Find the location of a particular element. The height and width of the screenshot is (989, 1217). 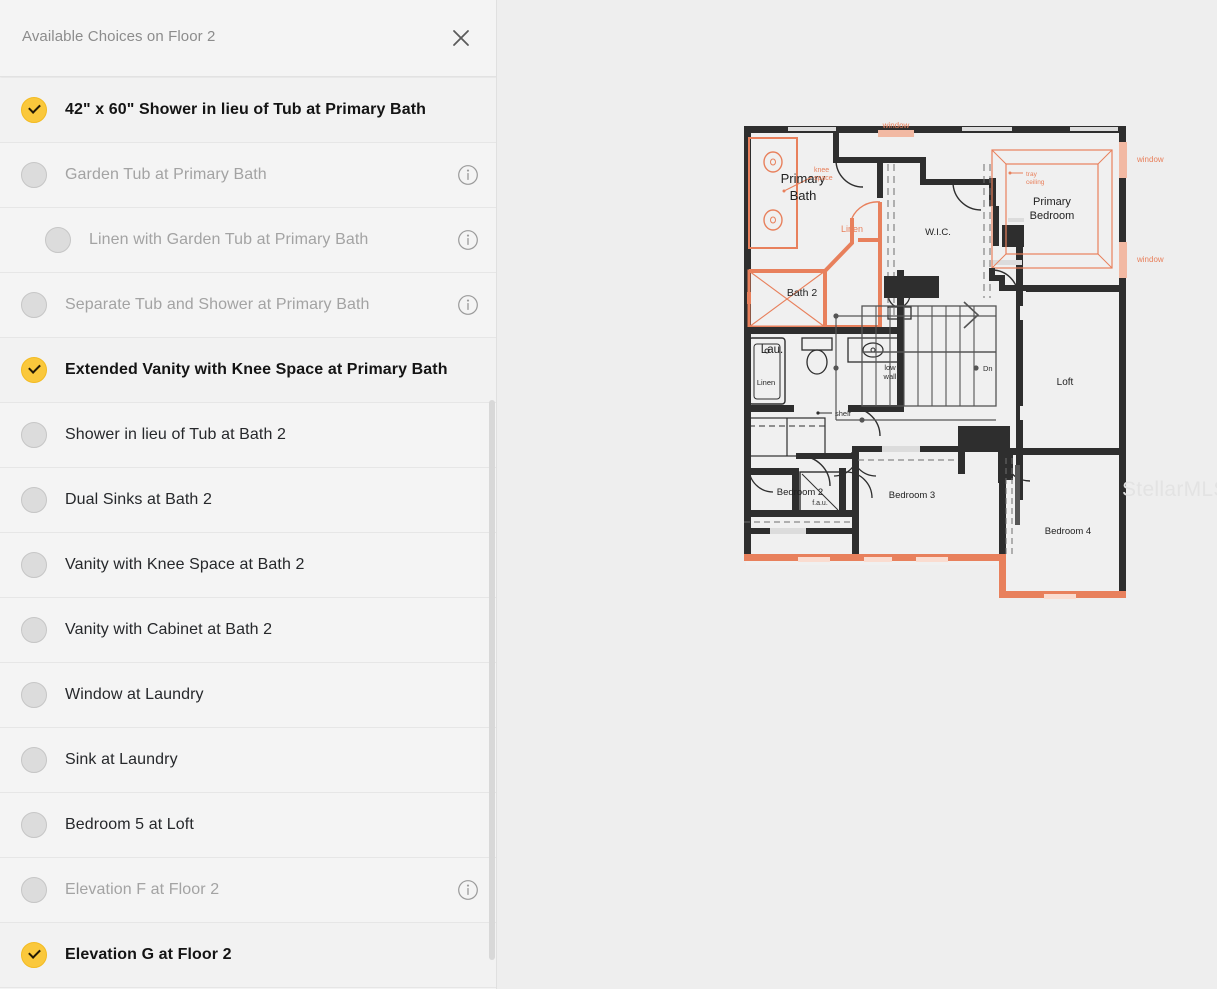

choice-label: Vanity with Knee Space at Bath 2 is located at coordinates (185, 564).